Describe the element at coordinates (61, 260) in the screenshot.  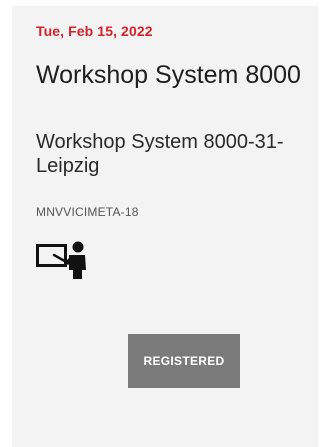
I see `presentation-teacher-icon` at that location.